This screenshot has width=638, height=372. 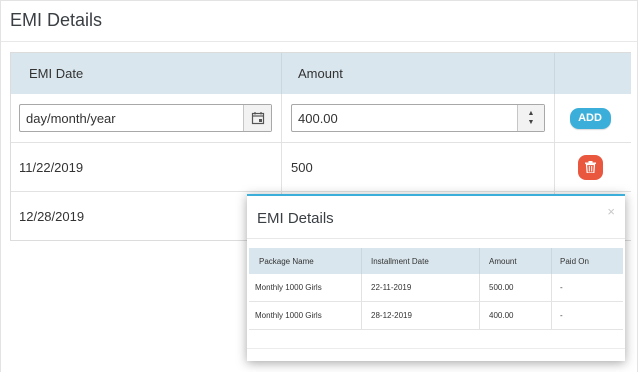 I want to click on table-row: Monthly 1000 Girls 28-12-2019 400.00 -, so click(x=436, y=316).